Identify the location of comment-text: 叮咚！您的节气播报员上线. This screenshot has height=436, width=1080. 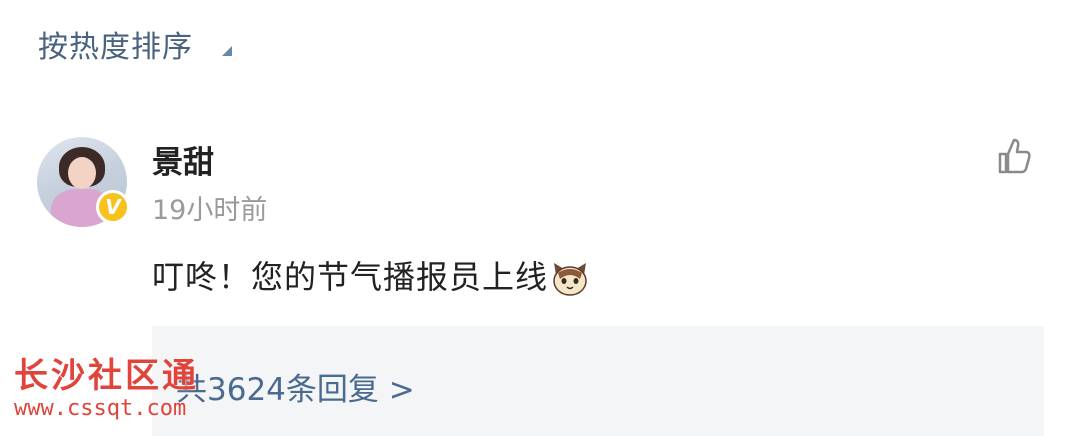
(371, 275).